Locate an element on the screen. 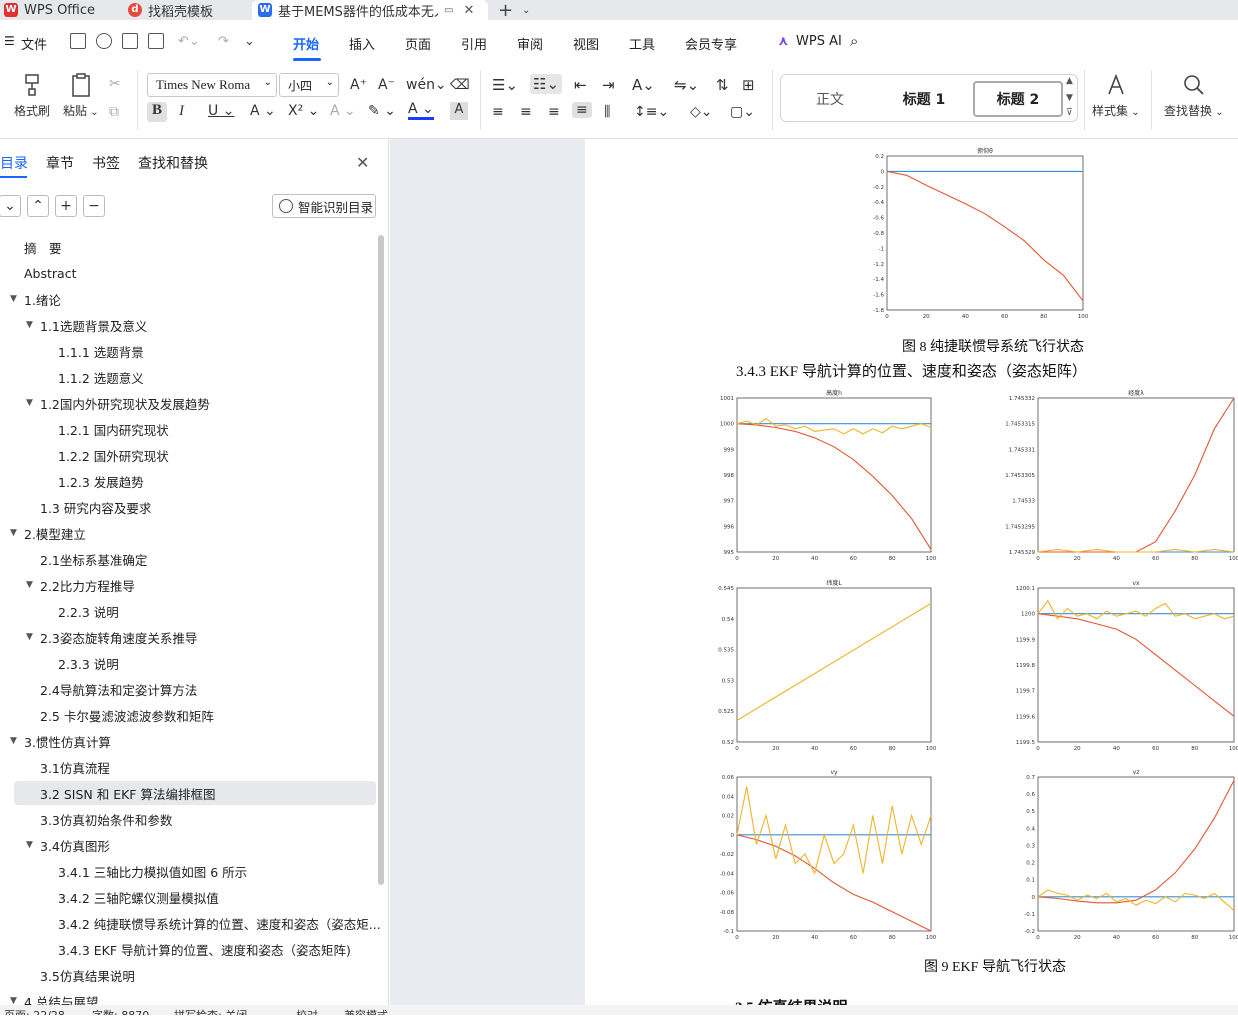 The width and height of the screenshot is (1238, 1017). toc-item: Abstract is located at coordinates (192, 273).